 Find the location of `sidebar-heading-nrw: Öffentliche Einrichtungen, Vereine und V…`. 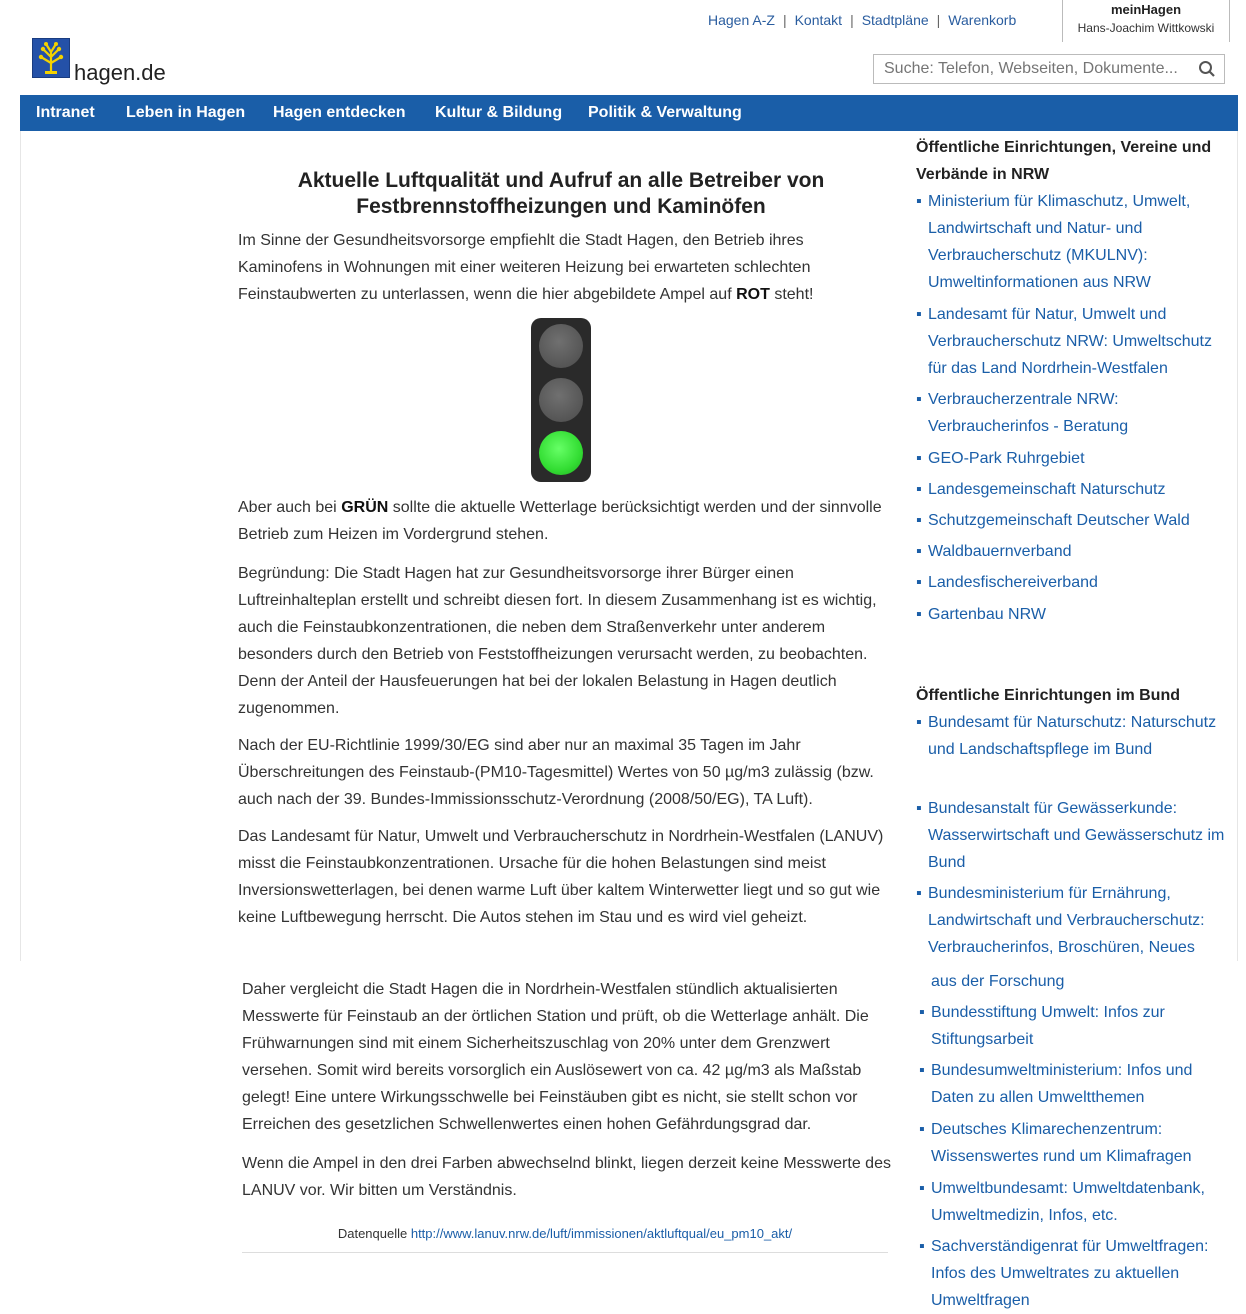

sidebar-heading-nrw: Öffentliche Einrichtungen, Vereine und V… is located at coordinates (1064, 161).